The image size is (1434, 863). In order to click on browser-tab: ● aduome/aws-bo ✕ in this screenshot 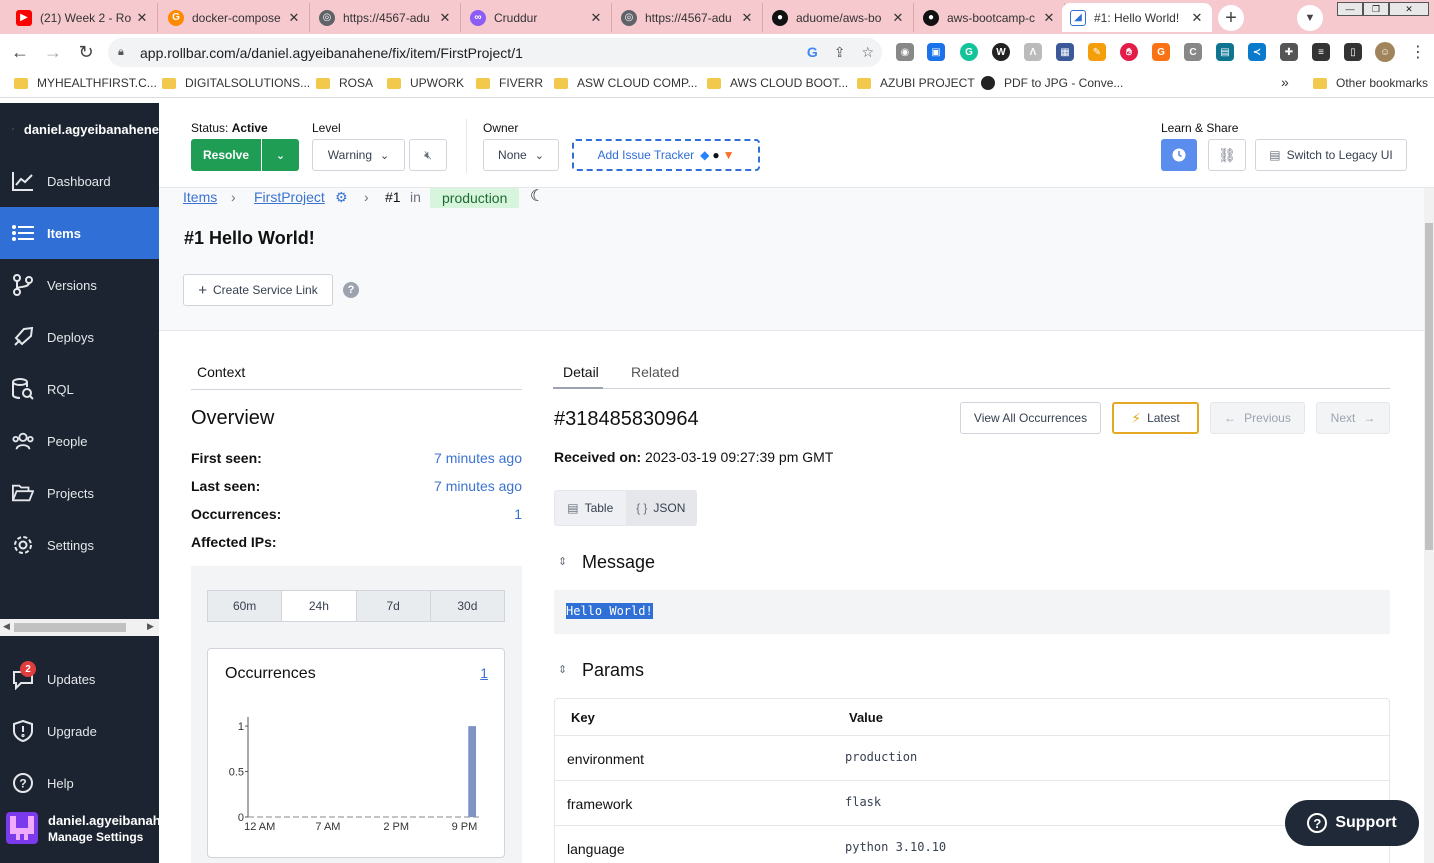, I will do `click(839, 17)`.